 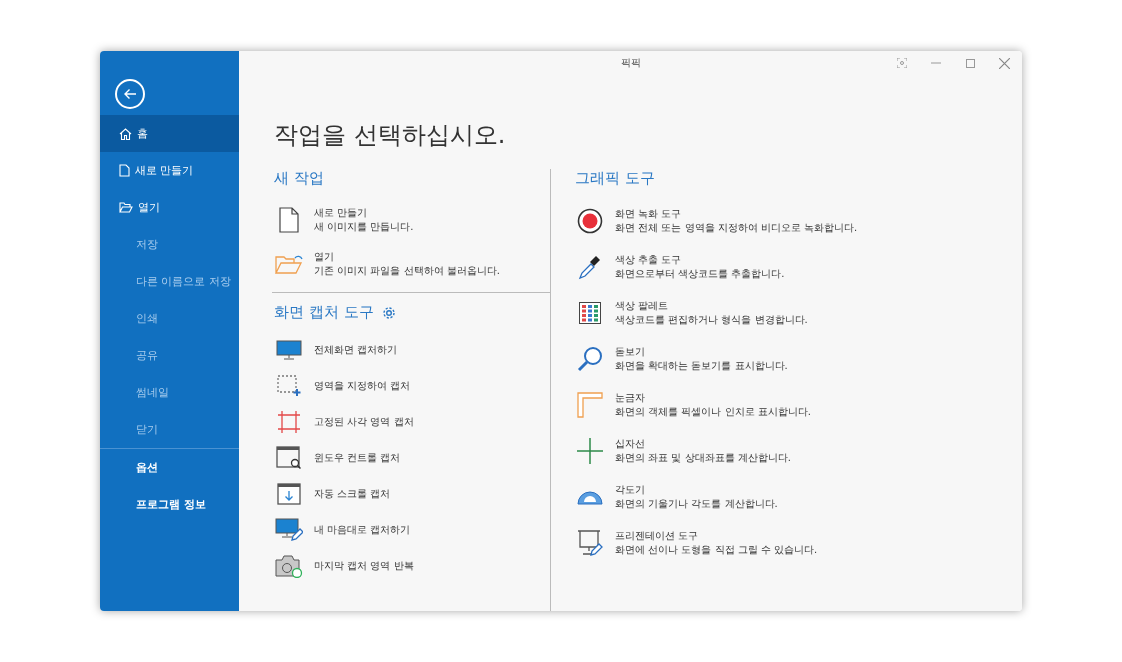 I want to click on dashed-selection-icon, so click(x=289, y=386).